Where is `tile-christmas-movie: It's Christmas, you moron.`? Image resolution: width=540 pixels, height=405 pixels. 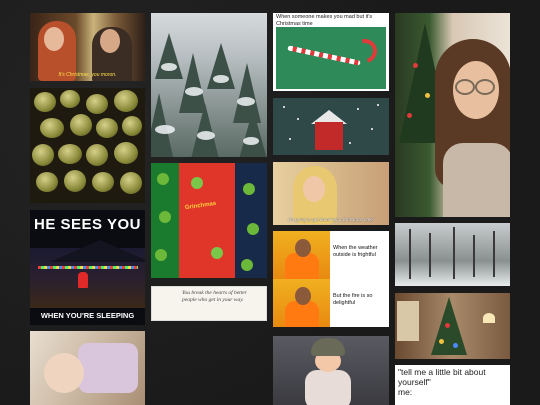 tile-christmas-movie: It's Christmas, you moron. is located at coordinates (87, 47).